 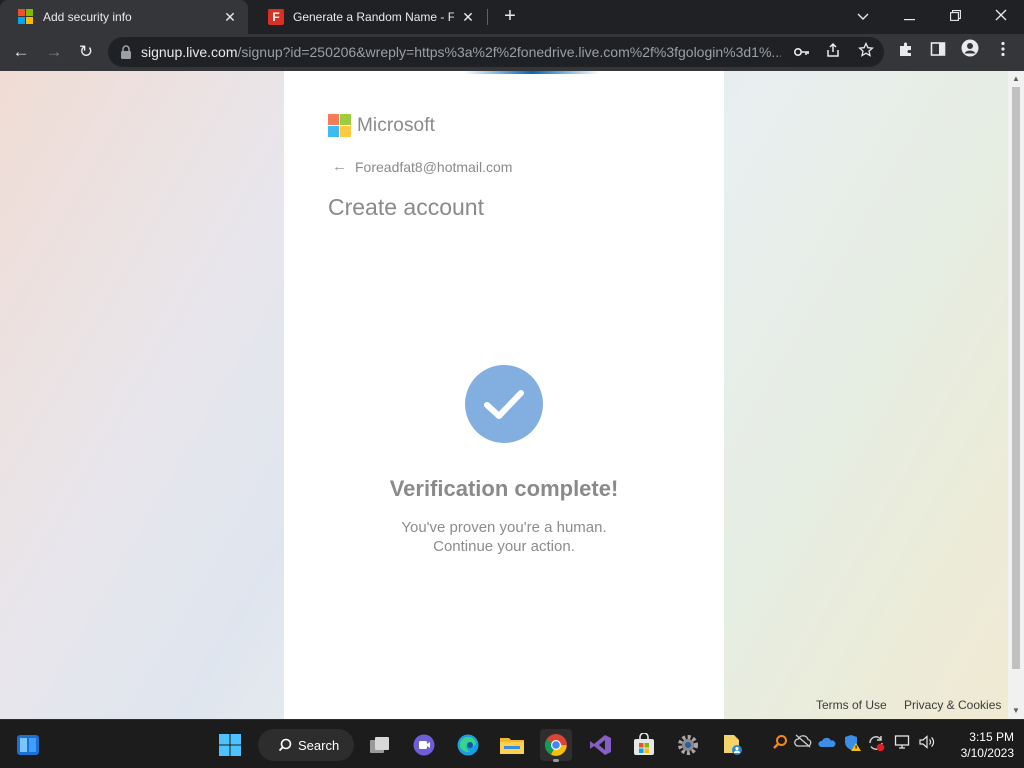 What do you see at coordinates (863, 17) in the screenshot?
I see `tab-search-dropdown-icon` at bounding box center [863, 17].